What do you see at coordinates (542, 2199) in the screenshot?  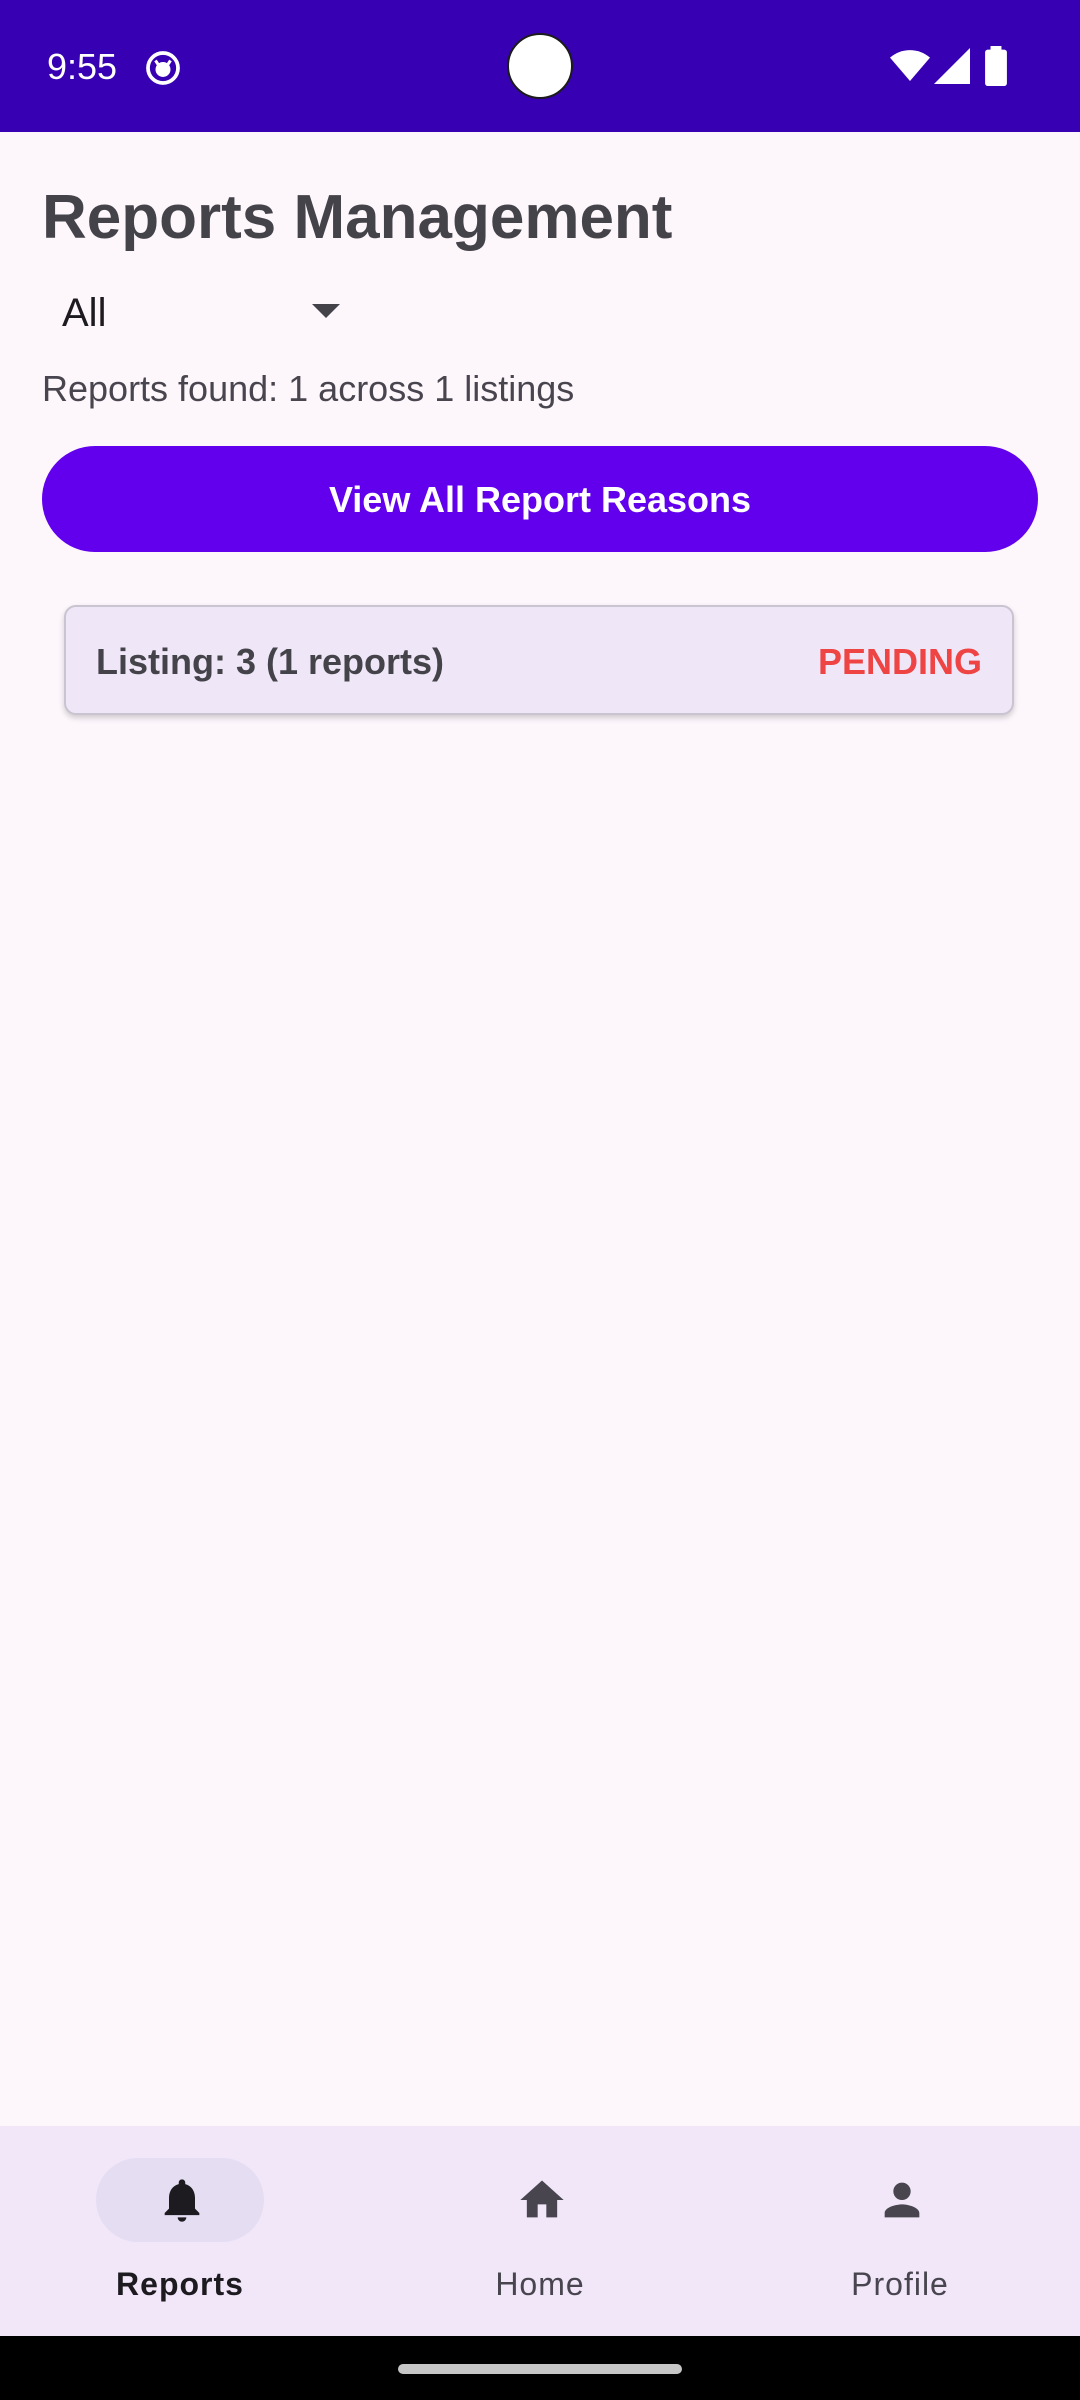 I see `home-icon` at bounding box center [542, 2199].